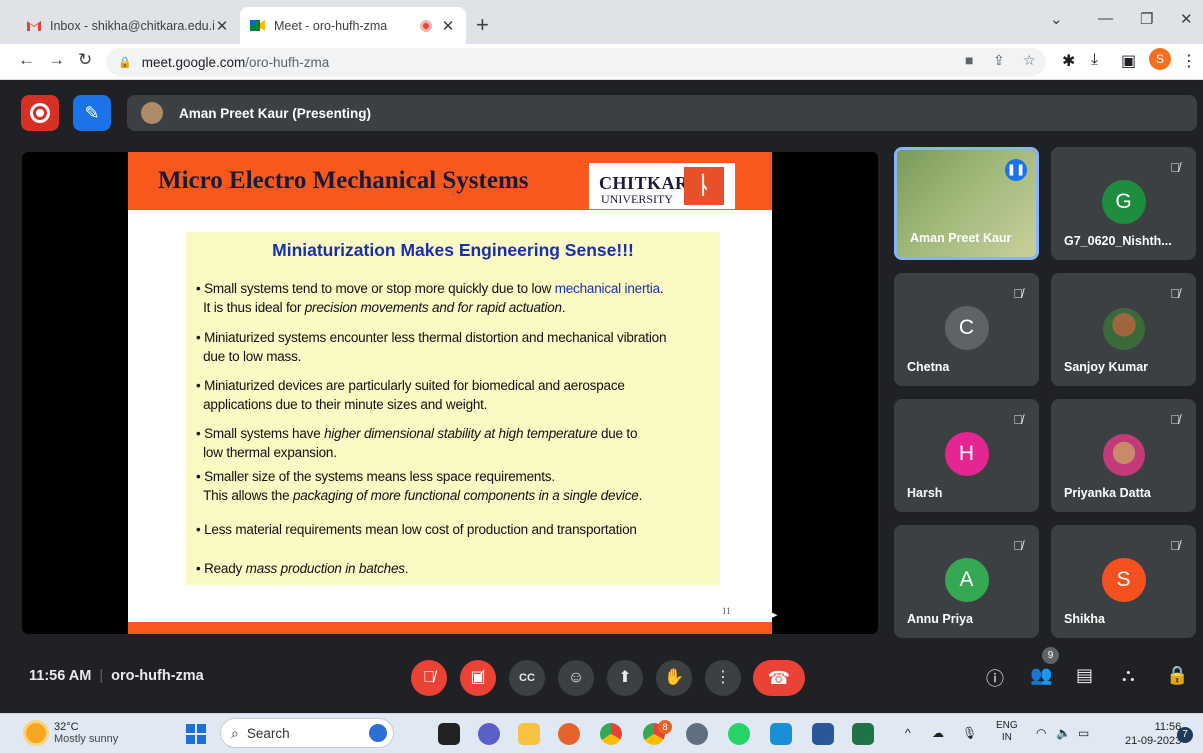  What do you see at coordinates (125, 62) in the screenshot?
I see `lock-icon: 🔒` at bounding box center [125, 62].